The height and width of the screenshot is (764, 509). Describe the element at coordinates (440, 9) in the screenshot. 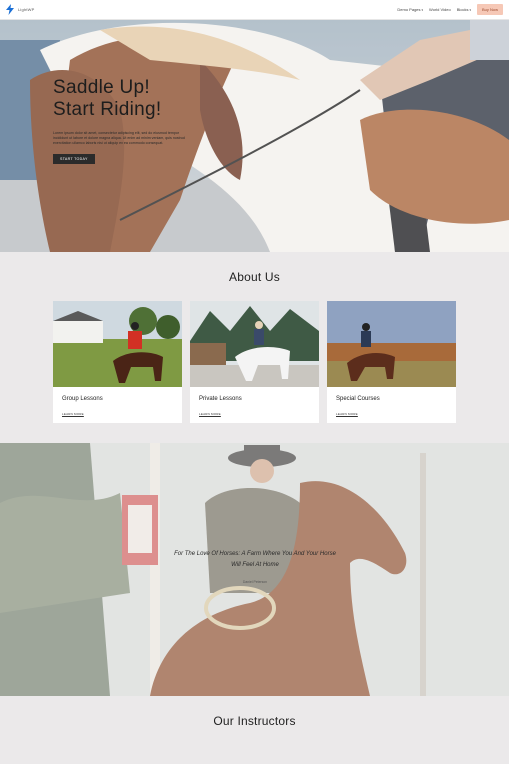

I see `menu-item-world-video: World Video` at that location.